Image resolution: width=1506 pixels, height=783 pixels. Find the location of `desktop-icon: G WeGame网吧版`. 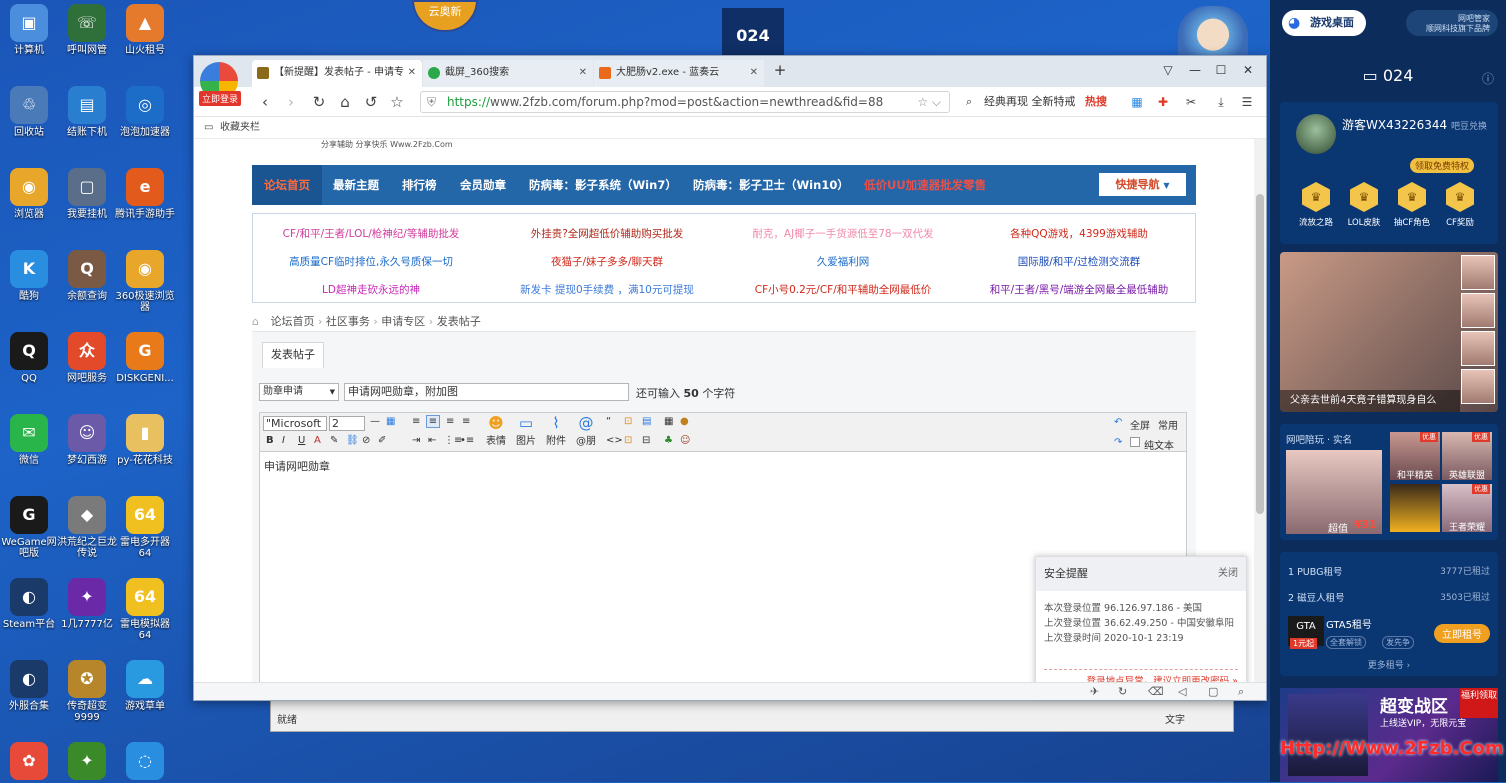

desktop-icon: G WeGame网吧版 is located at coordinates (29, 527).